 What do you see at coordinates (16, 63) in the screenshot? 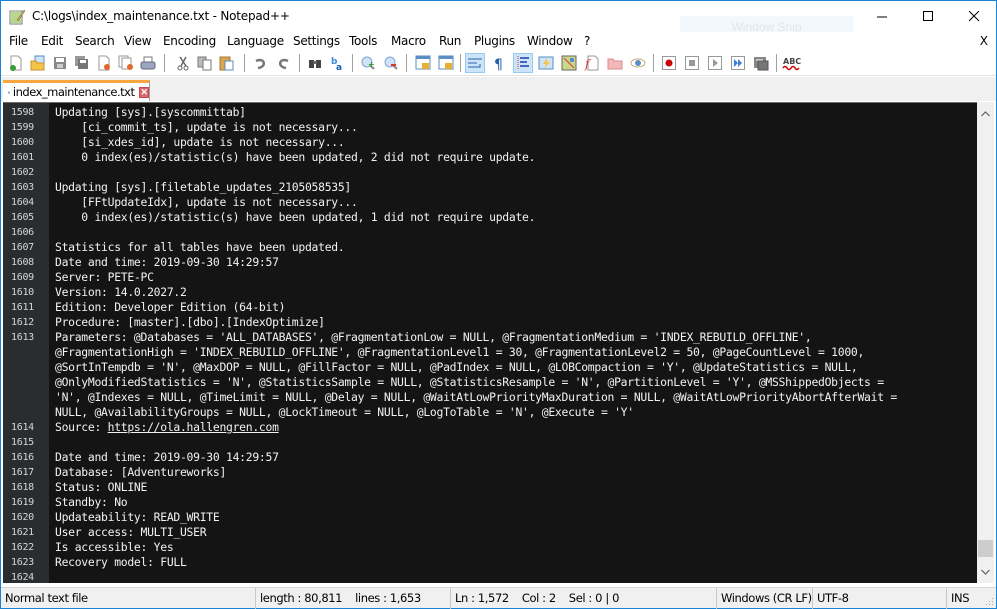
I see `new-file-button` at bounding box center [16, 63].